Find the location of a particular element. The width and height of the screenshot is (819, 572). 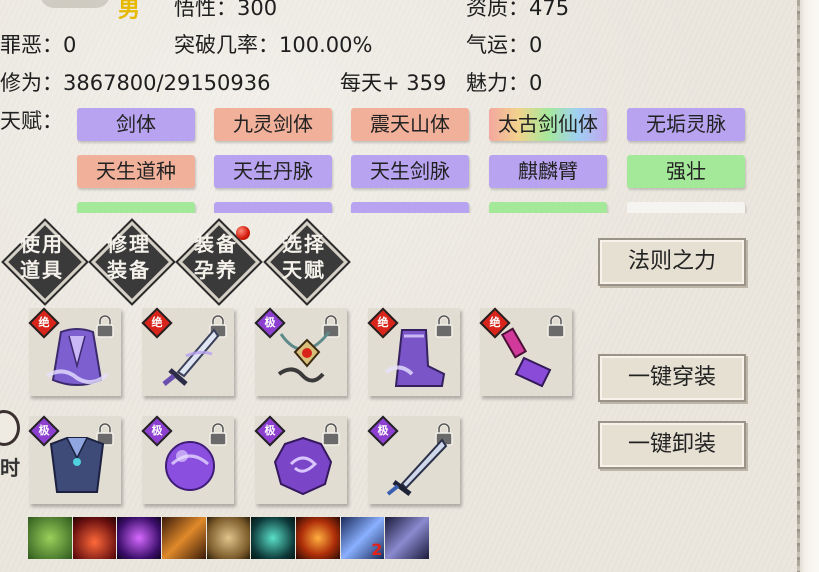

wind-blade-icon: 2 is located at coordinates (362, 538).